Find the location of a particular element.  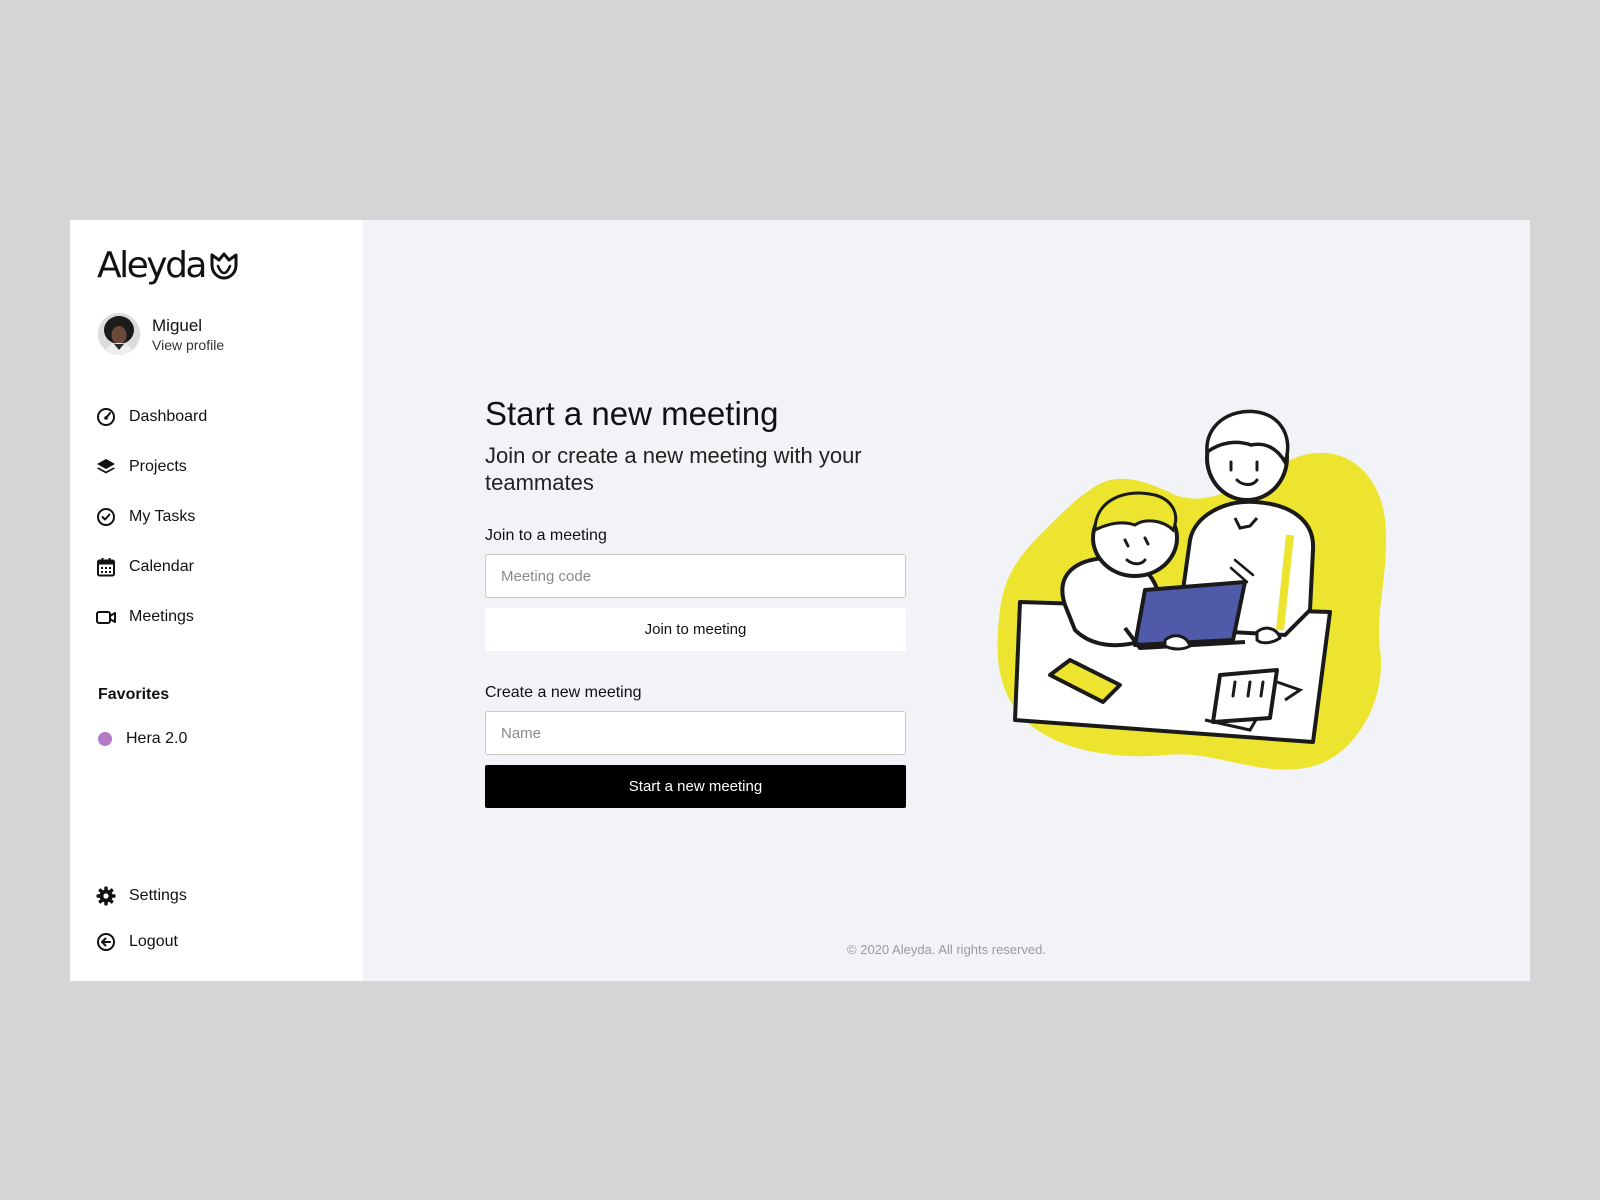

nav-item-my-tasks: My Tasks is located at coordinates (151, 517).